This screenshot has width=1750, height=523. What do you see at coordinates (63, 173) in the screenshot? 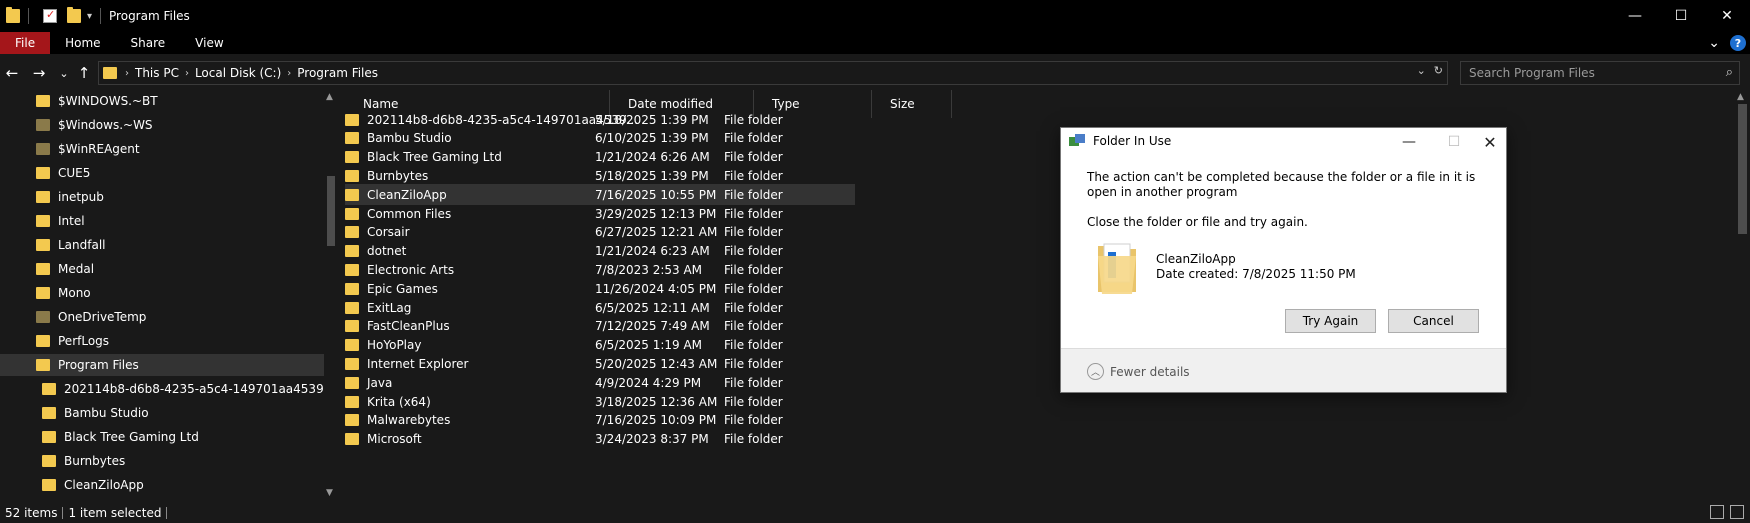
I see `tree-item-cue5: CUE5` at bounding box center [63, 173].